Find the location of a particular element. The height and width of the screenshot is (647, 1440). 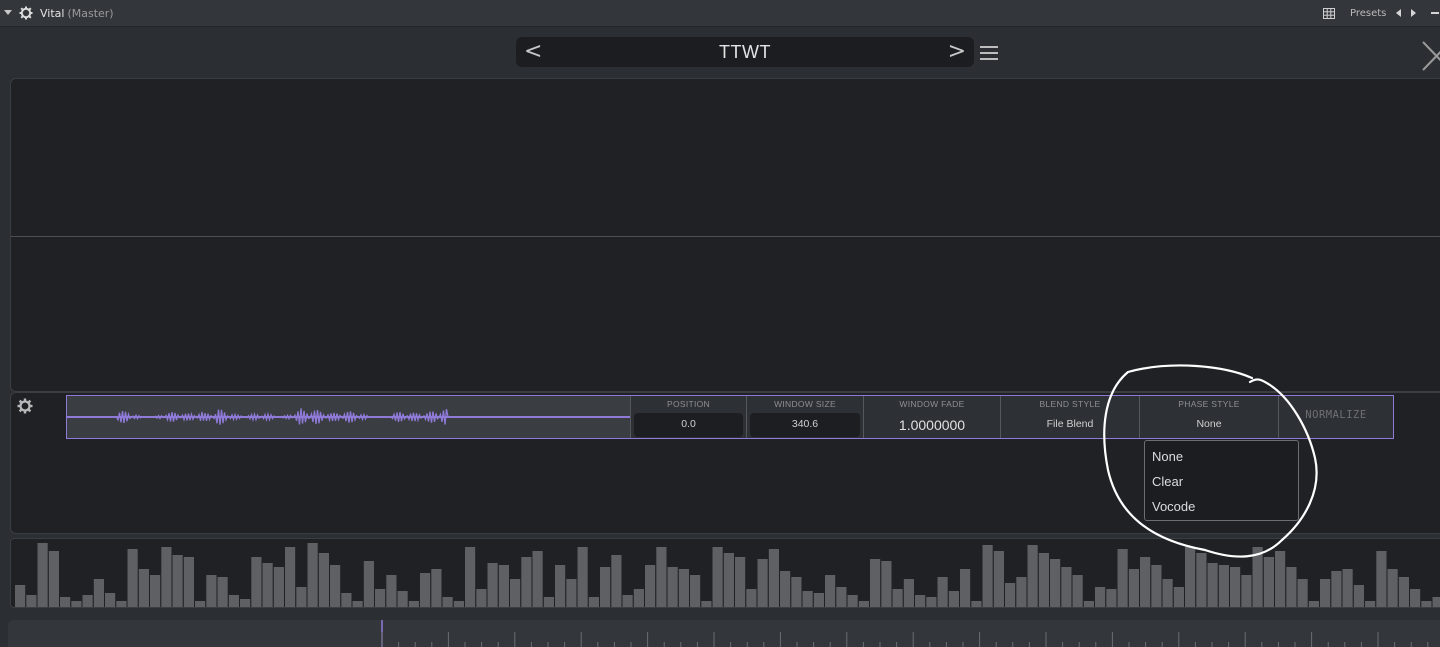

waveform-trace is located at coordinates (348, 416).